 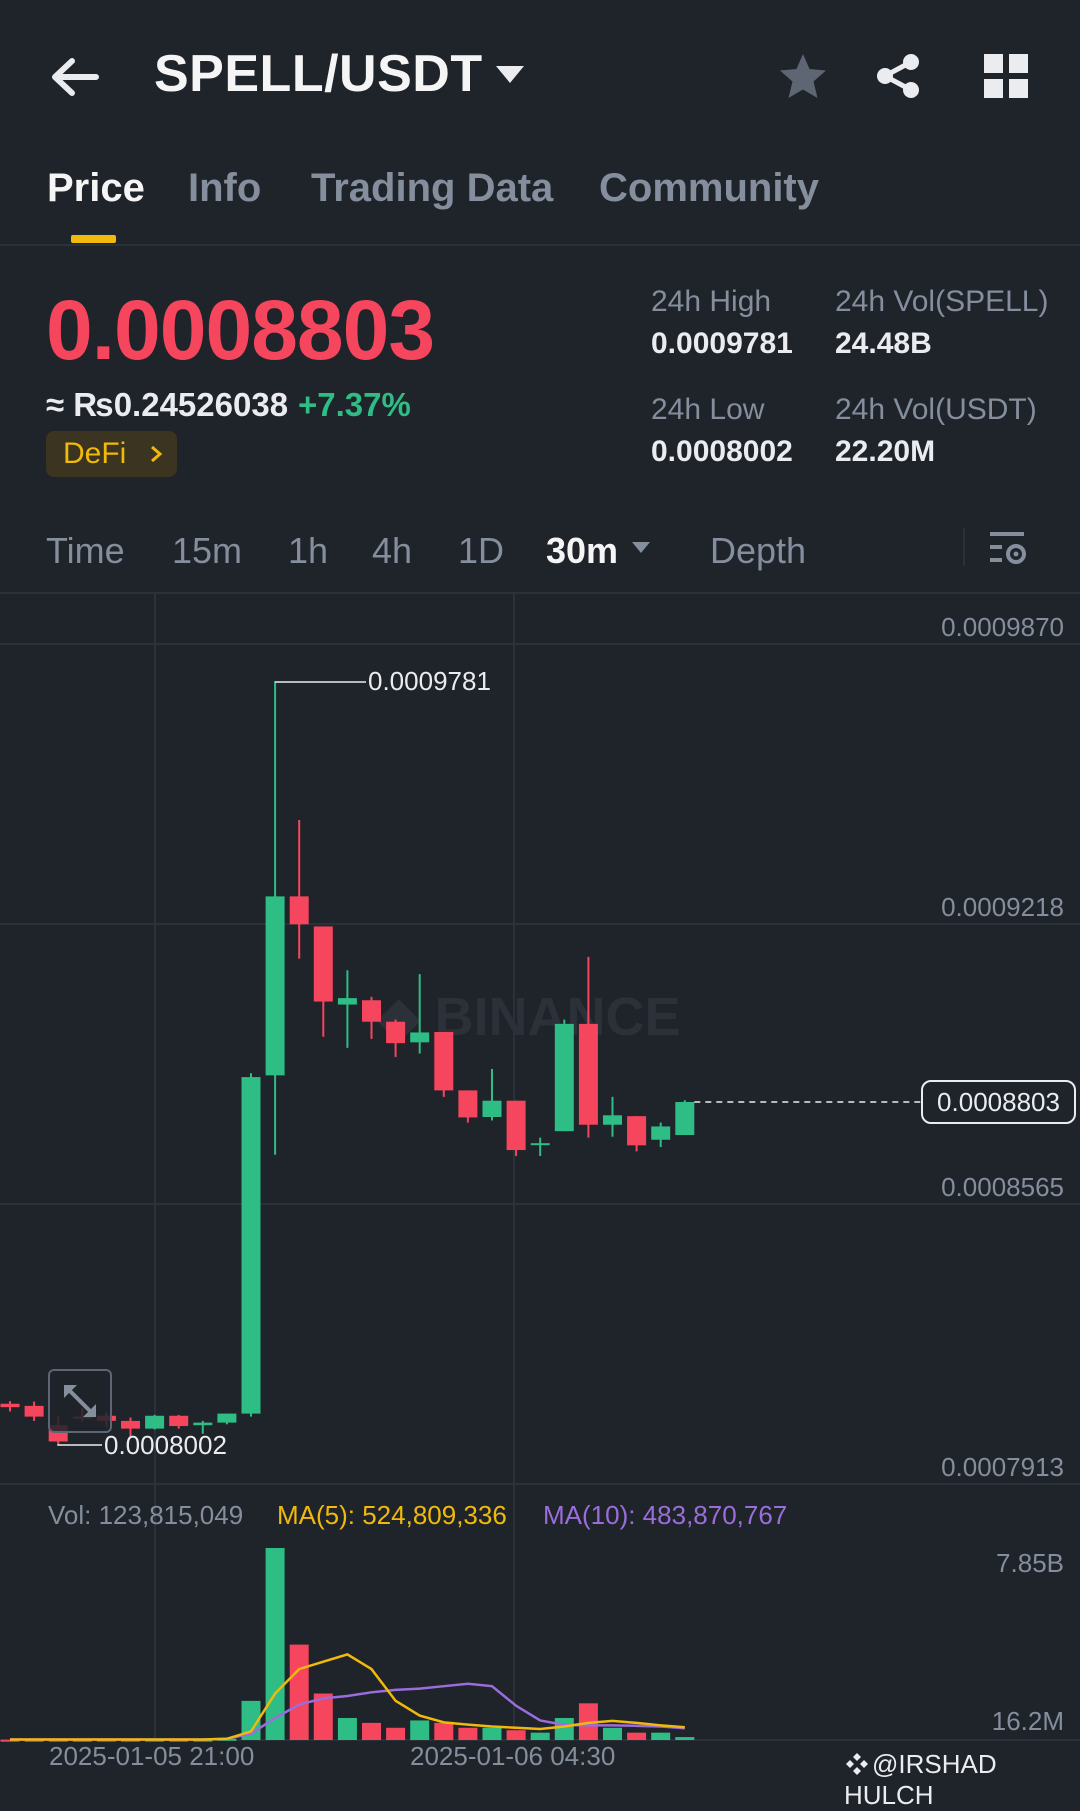 I want to click on vol-base-label: 24h Vol(SPELL), so click(x=941, y=302).